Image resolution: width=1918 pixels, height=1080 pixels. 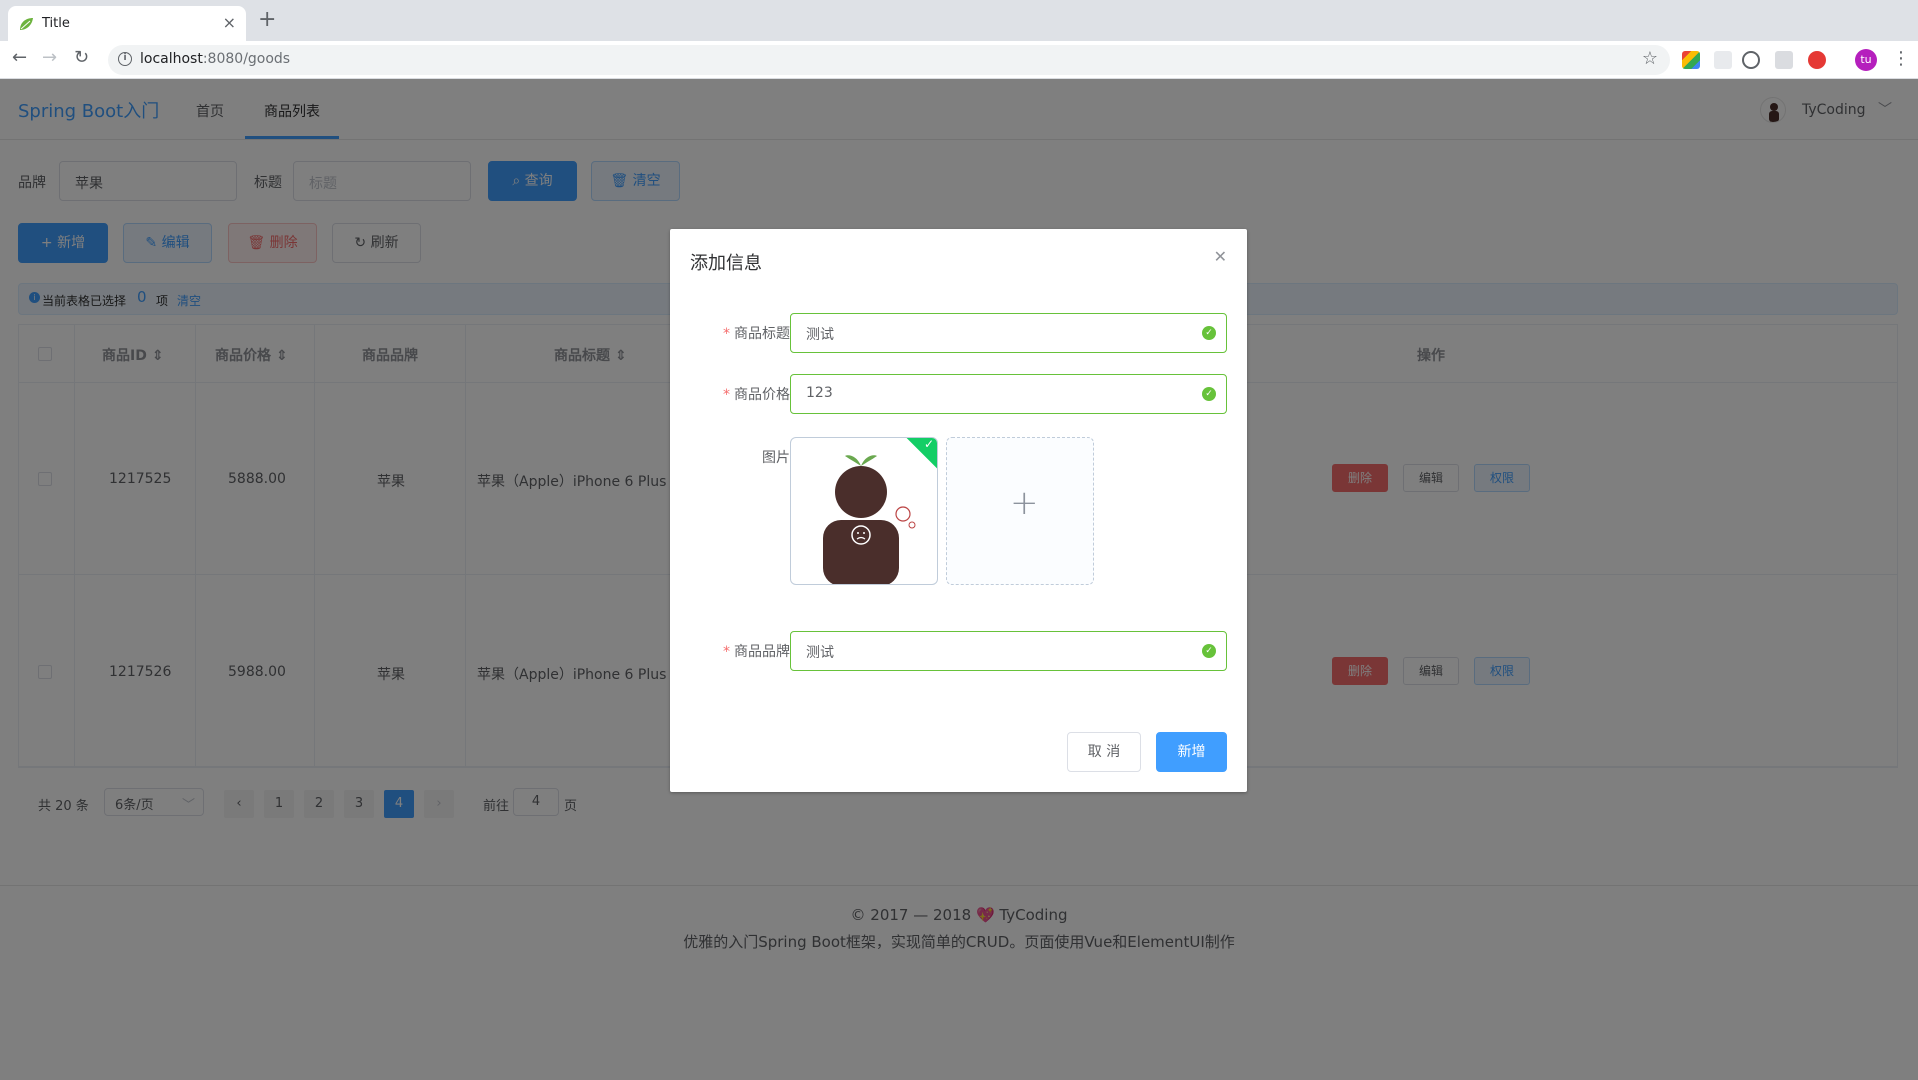 I want to click on goods-title-input: 测试 ✓, so click(x=1008, y=333).